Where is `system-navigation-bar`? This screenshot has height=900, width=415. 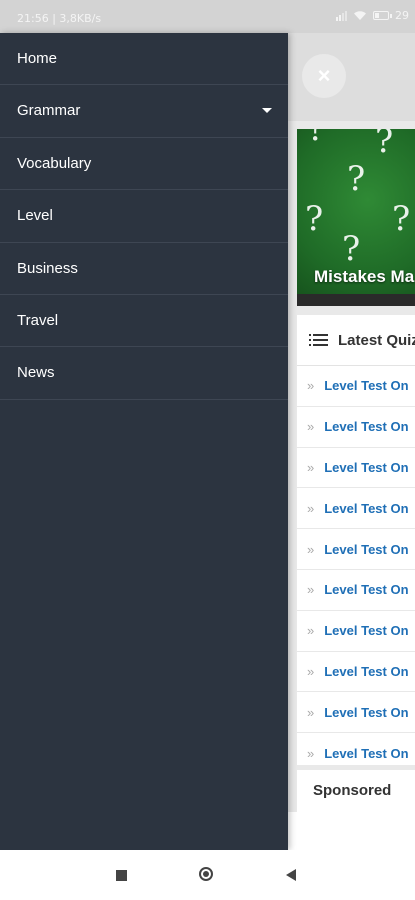 system-navigation-bar is located at coordinates (207, 875).